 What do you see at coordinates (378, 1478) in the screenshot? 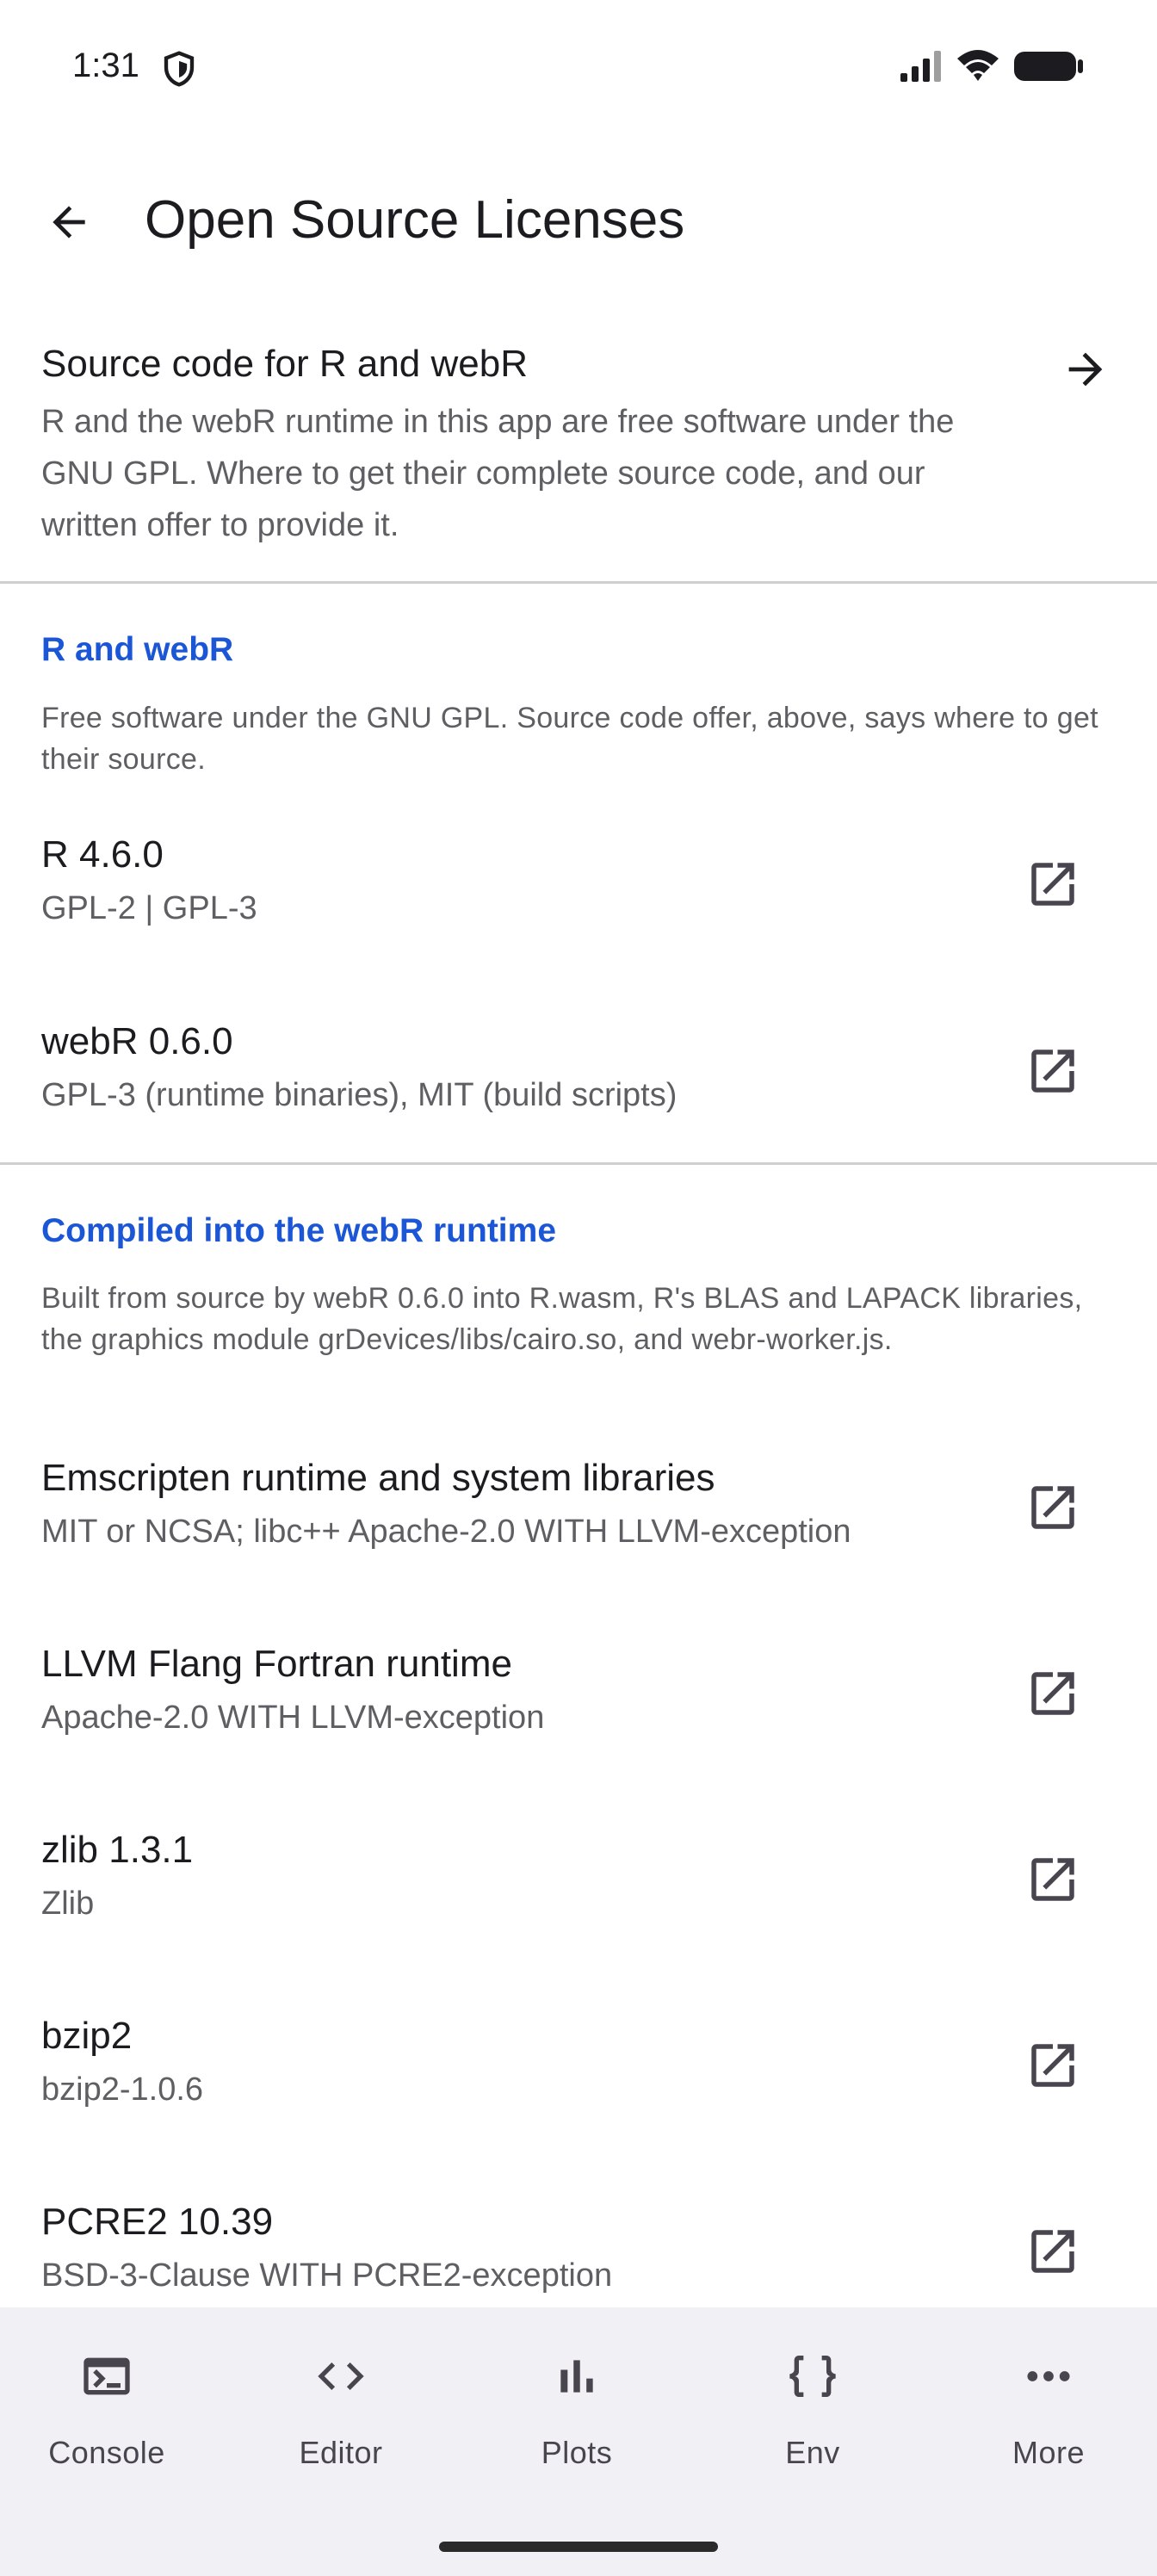
I see `license-item-name: Emscripten runtime and system libraries` at bounding box center [378, 1478].